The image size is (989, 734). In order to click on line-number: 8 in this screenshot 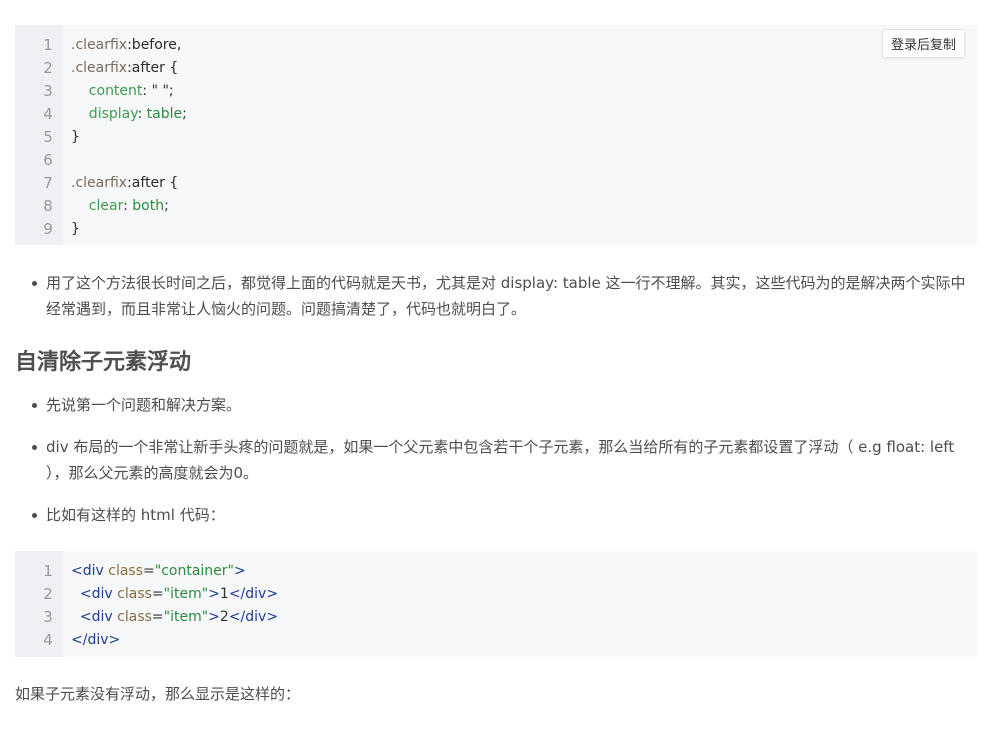, I will do `click(48, 206)`.